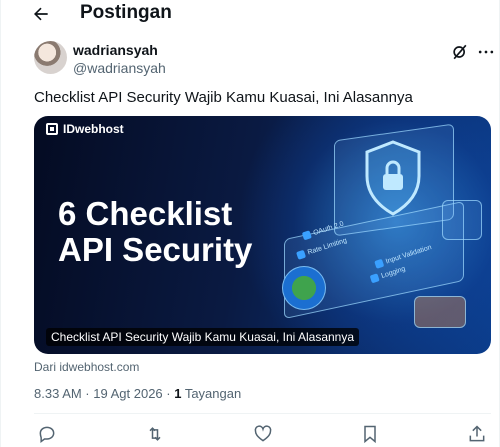 The width and height of the screenshot is (500, 447). What do you see at coordinates (370, 434) in the screenshot?
I see `bookmark-icon` at bounding box center [370, 434].